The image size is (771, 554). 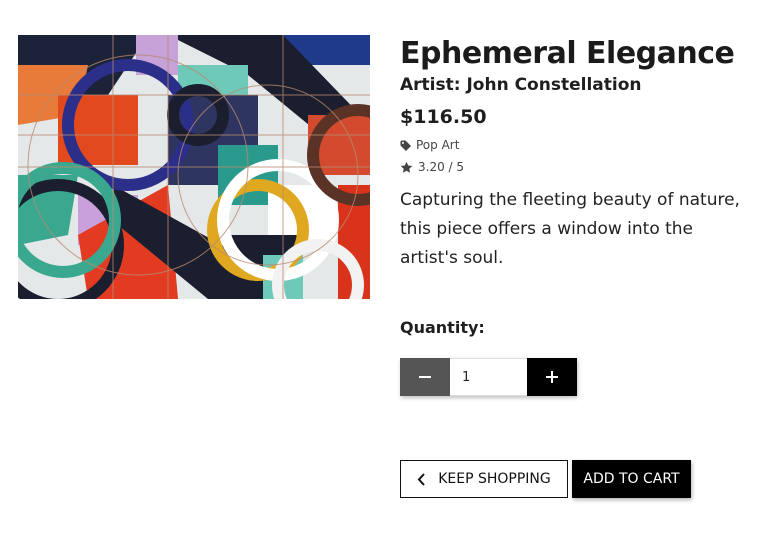 What do you see at coordinates (405, 145) in the screenshot?
I see `tag-icon` at bounding box center [405, 145].